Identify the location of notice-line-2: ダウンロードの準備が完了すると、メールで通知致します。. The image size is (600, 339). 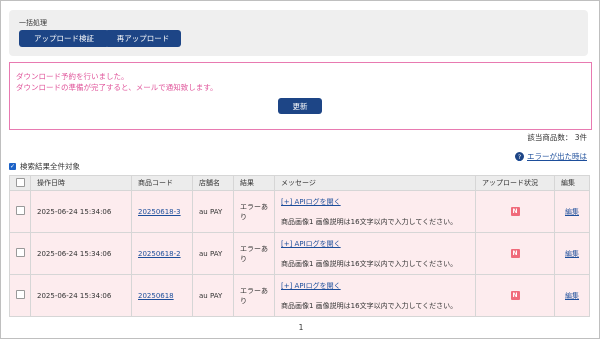
(117, 87).